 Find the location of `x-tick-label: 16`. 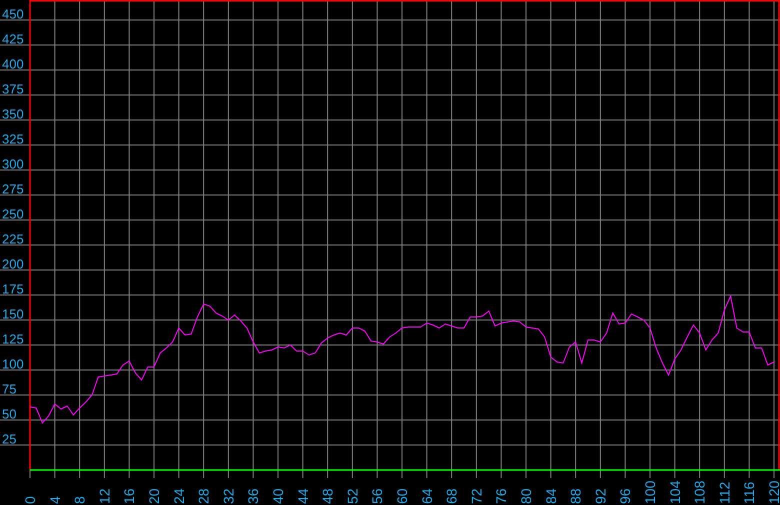

x-tick-label: 16 is located at coordinates (129, 496).